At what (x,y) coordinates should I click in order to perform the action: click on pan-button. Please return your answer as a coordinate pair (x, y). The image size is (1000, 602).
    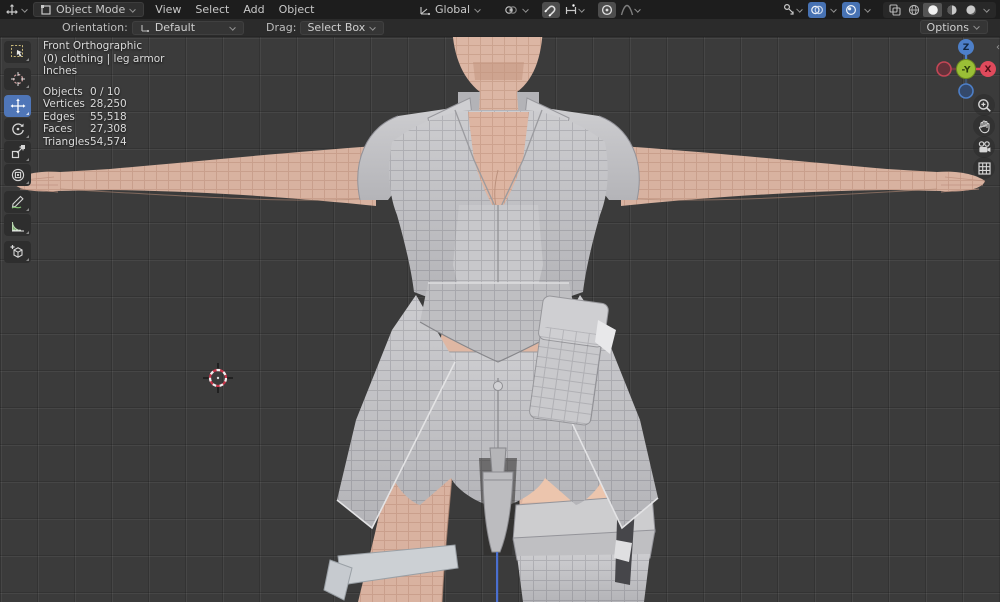
    Looking at the image, I should click on (984, 126).